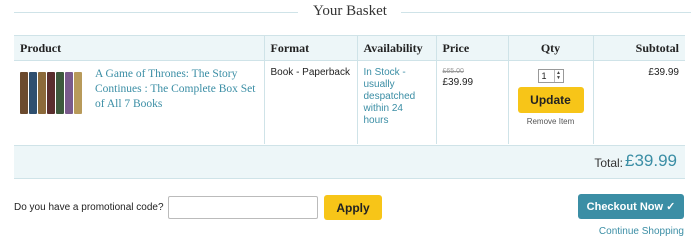 Image resolution: width=700 pixels, height=252 pixels. I want to click on book-box-set-image, so click(51, 92).